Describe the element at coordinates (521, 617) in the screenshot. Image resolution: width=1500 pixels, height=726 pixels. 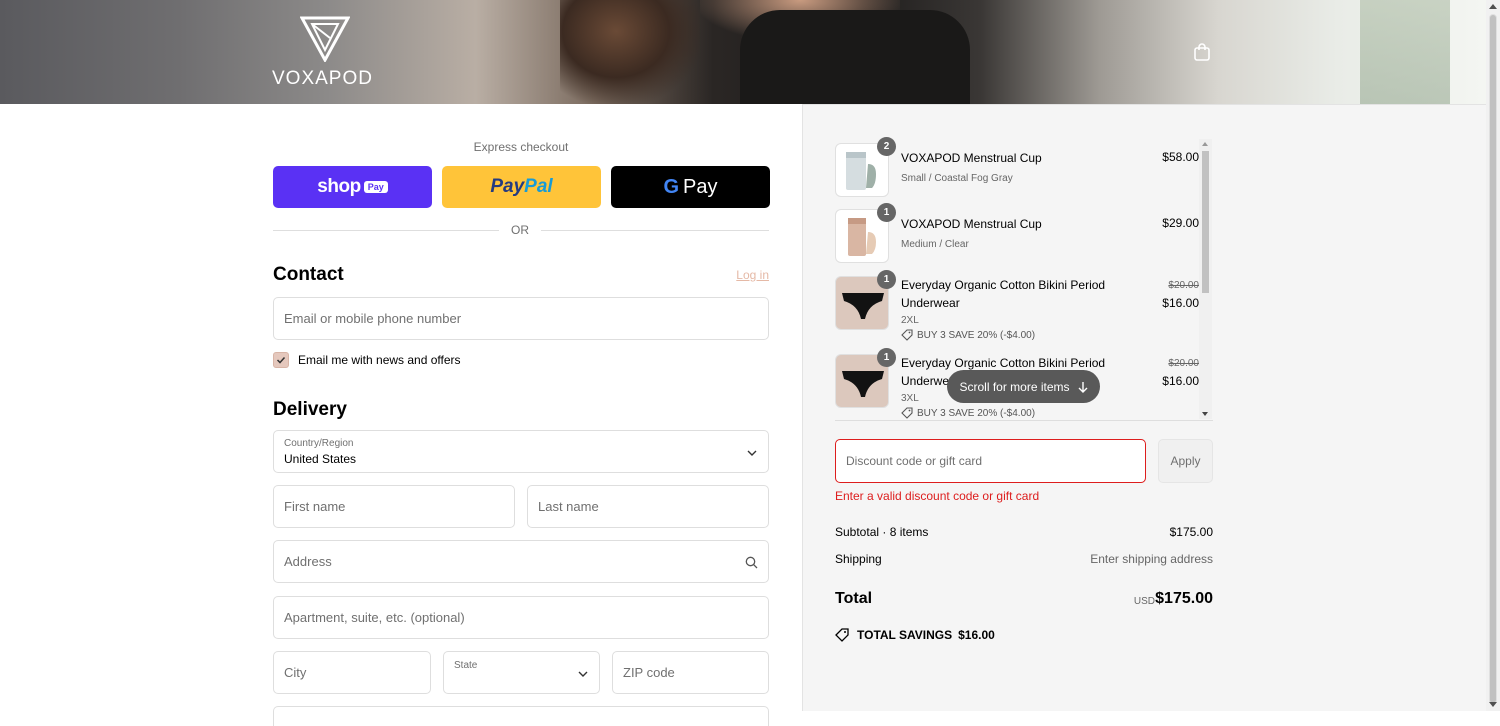
I see `apartment-field: Apartment, suite, etc. (optional)` at that location.